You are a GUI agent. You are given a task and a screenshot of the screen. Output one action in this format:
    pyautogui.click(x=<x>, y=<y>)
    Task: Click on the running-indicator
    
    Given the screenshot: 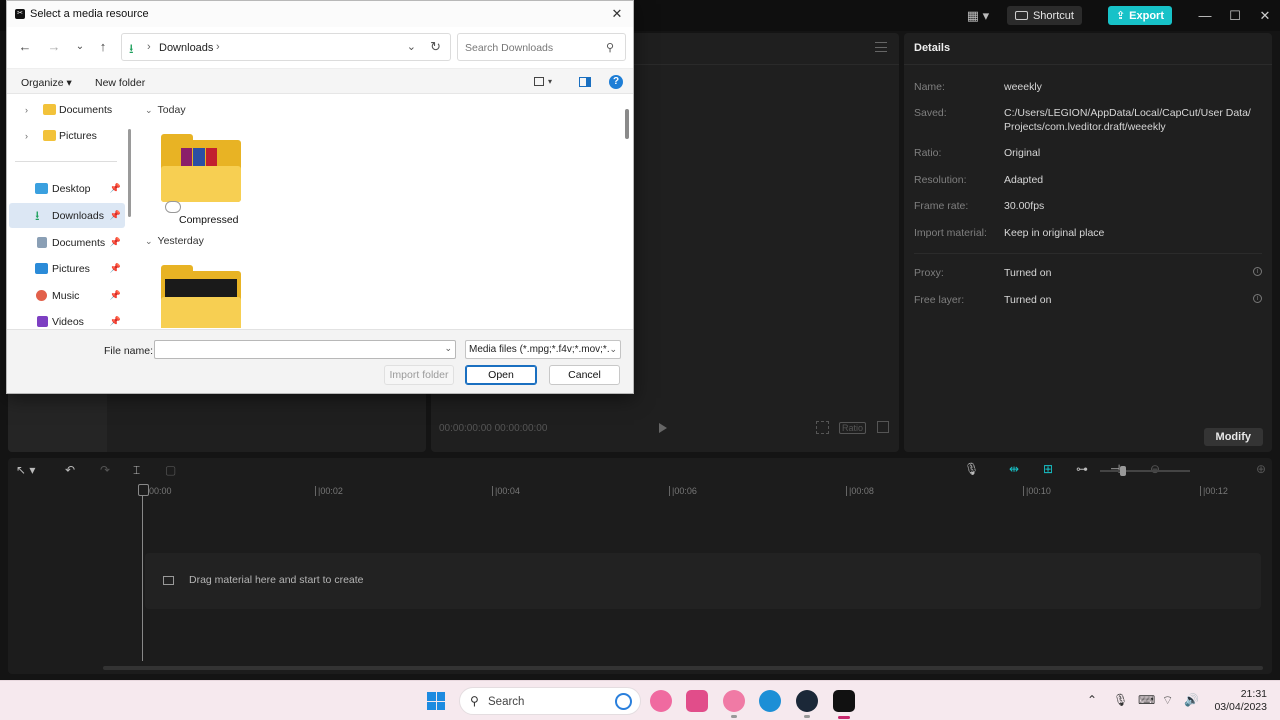 What is the action you would take?
    pyautogui.click(x=734, y=716)
    